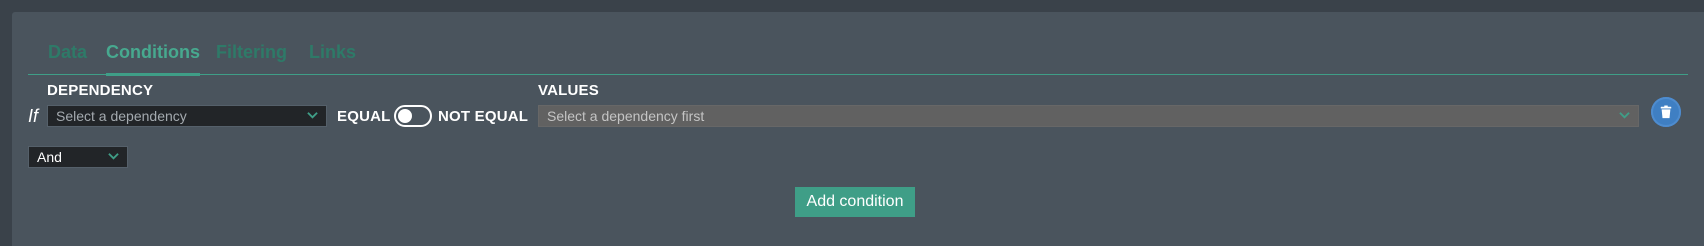 Image resolution: width=1704 pixels, height=246 pixels. Describe the element at coordinates (121, 116) in the screenshot. I see `dependency-select-placeholder: Select a dependency` at that location.